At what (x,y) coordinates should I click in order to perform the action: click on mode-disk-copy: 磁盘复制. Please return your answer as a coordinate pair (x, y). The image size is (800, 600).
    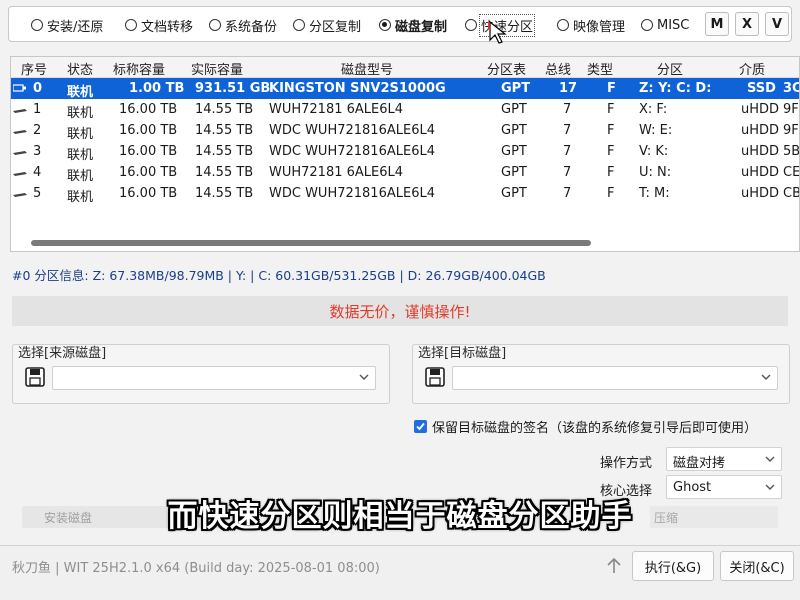
    Looking at the image, I should click on (413, 25).